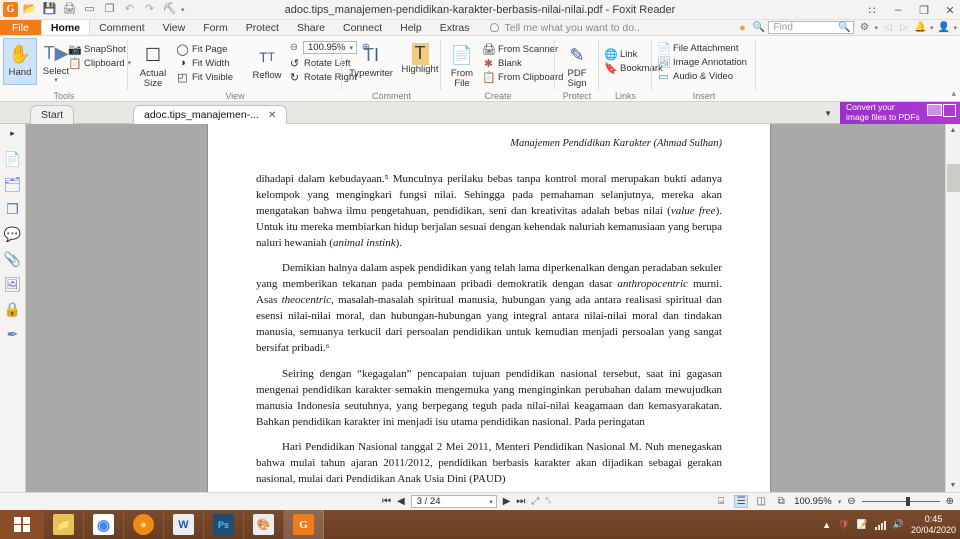  What do you see at coordinates (64, 524) in the screenshot?
I see `taskbar-file-explorer: 📁` at bounding box center [64, 524].